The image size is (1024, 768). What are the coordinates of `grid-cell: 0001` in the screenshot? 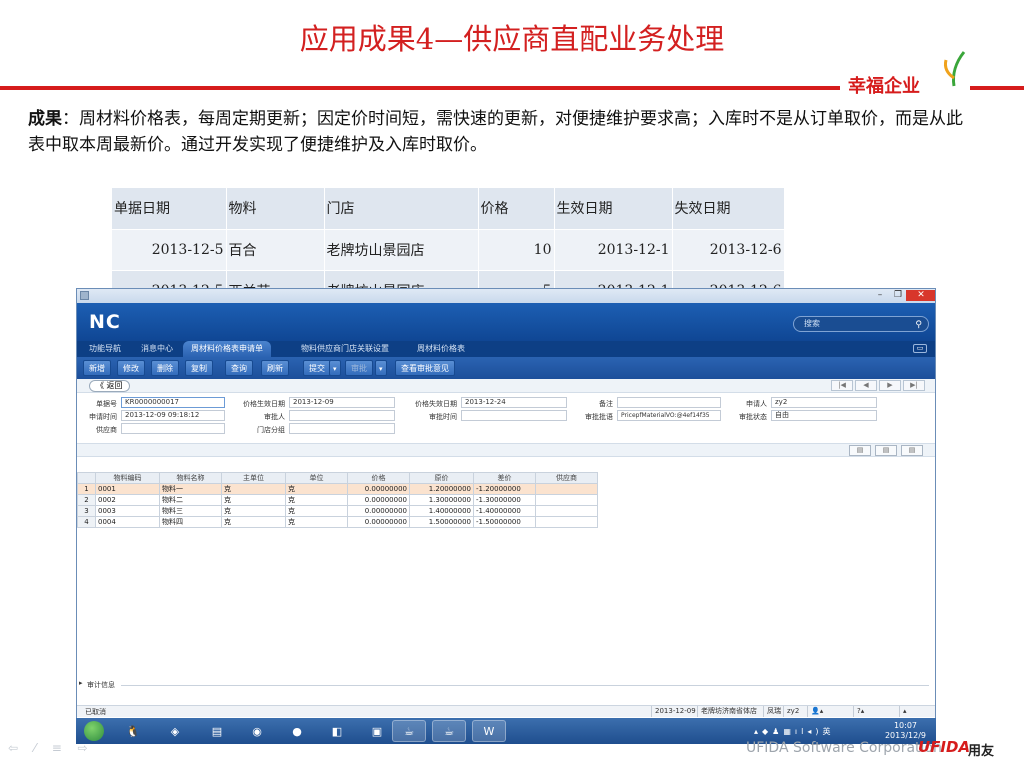 It's located at (127, 489).